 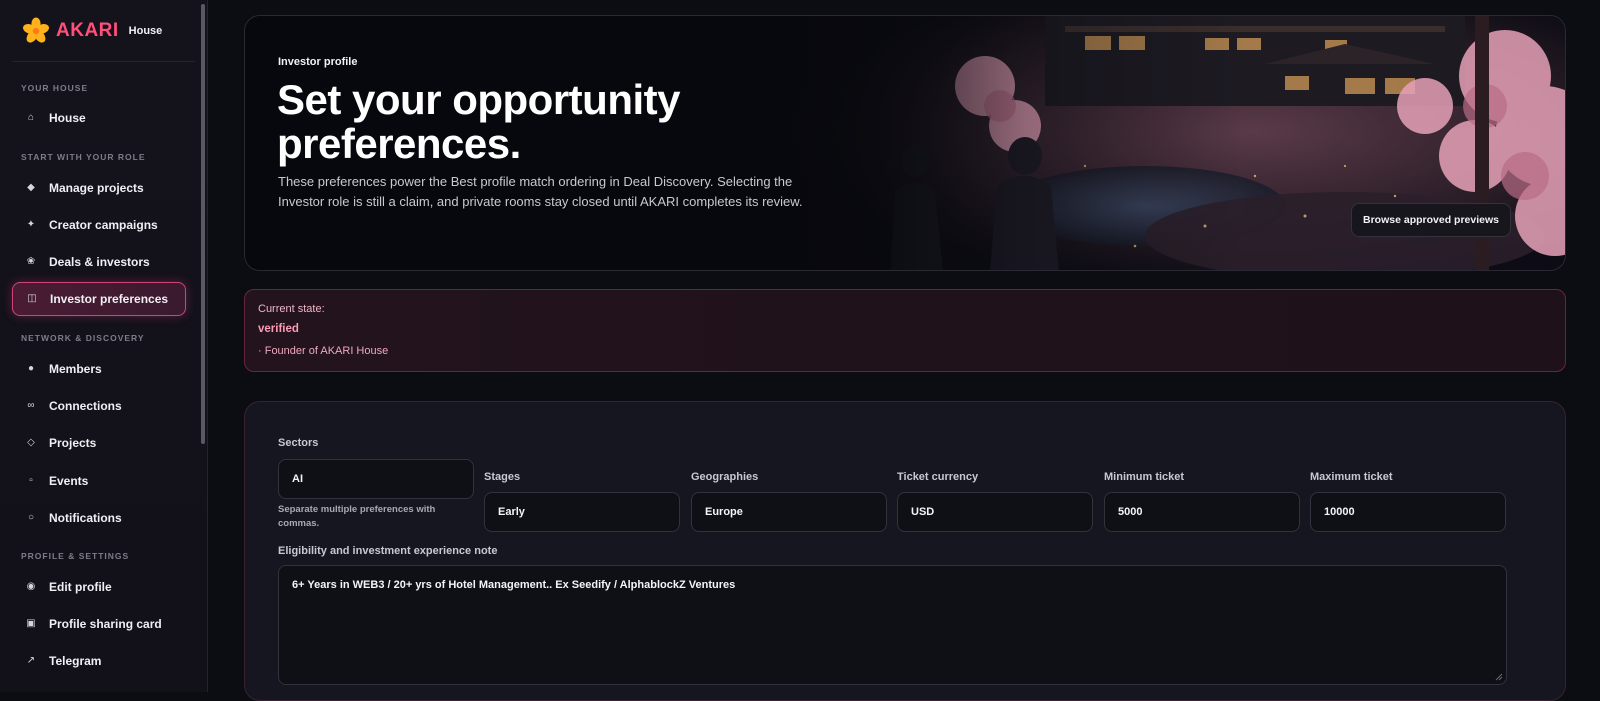 What do you see at coordinates (318, 62) in the screenshot?
I see `hero-eyebrow: Investor profile` at bounding box center [318, 62].